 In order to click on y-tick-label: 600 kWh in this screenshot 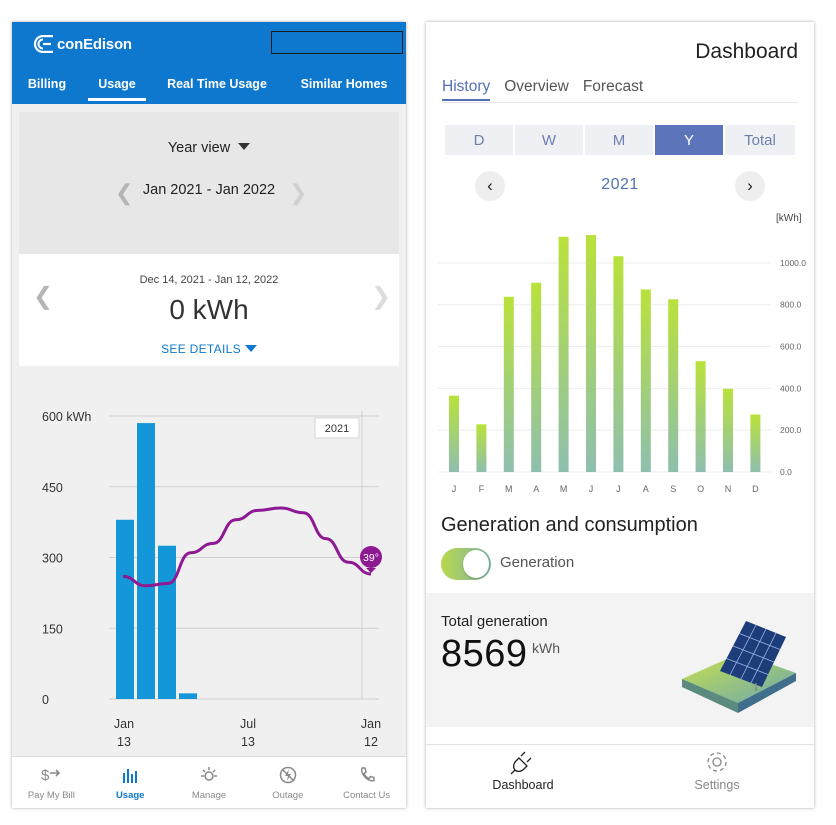, I will do `click(66, 417)`.